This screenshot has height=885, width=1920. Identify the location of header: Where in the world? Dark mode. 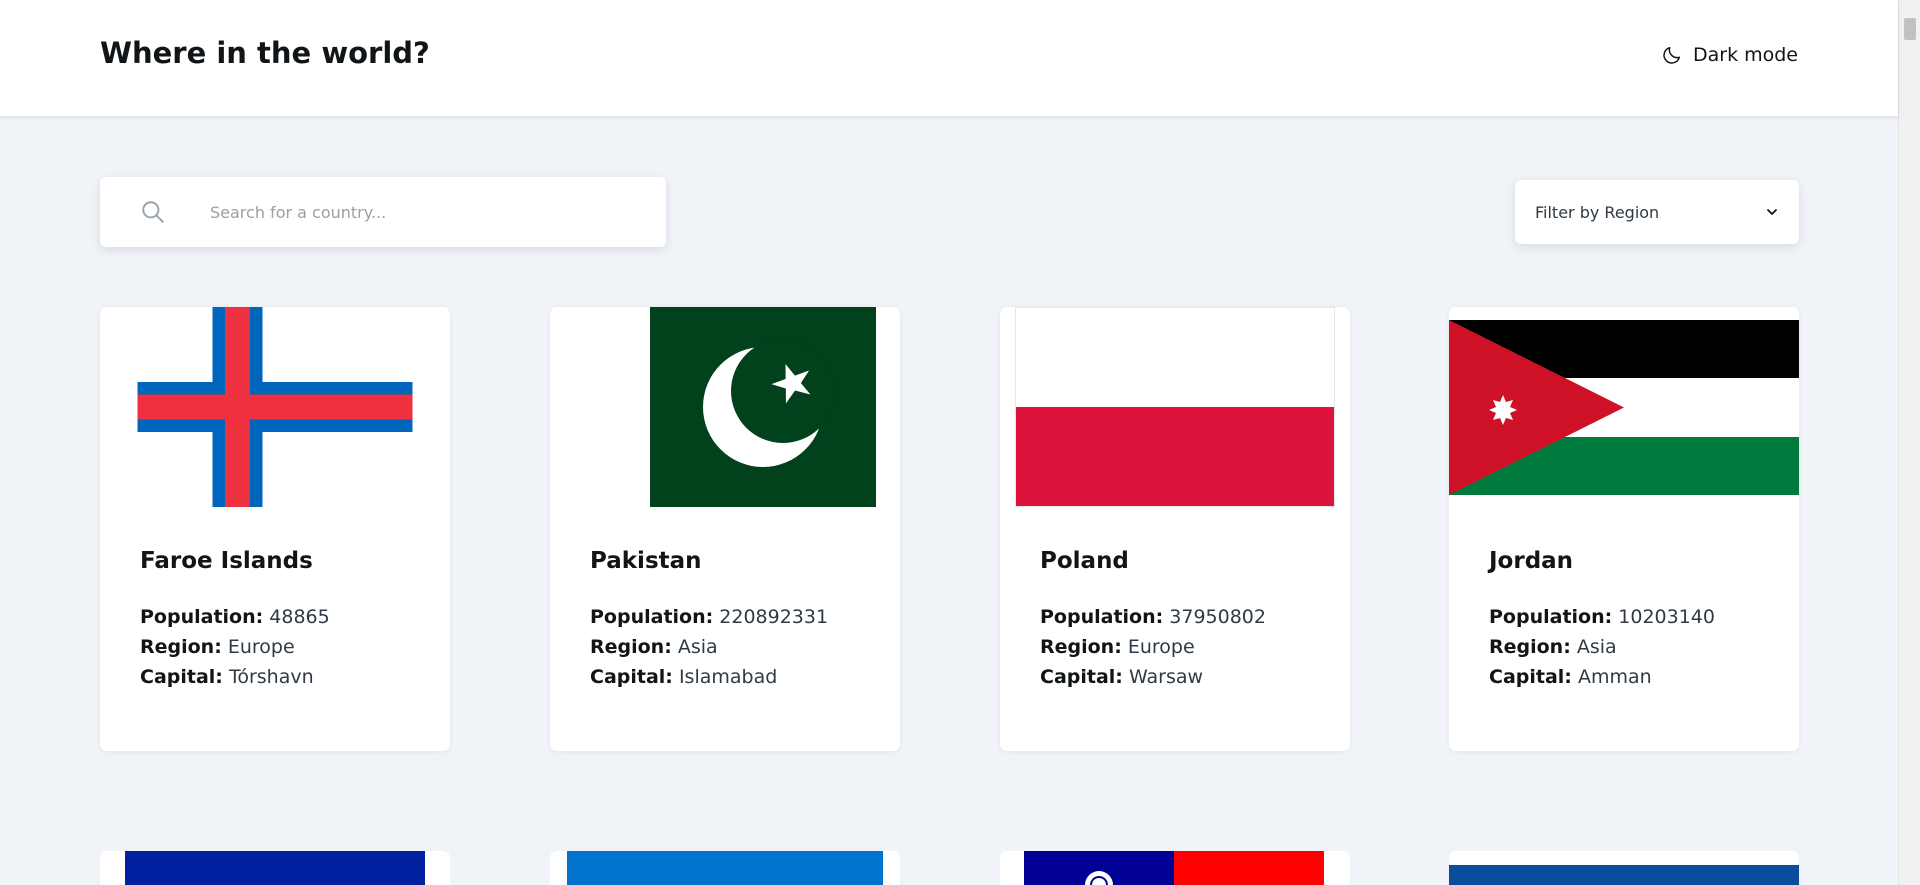
(949, 58).